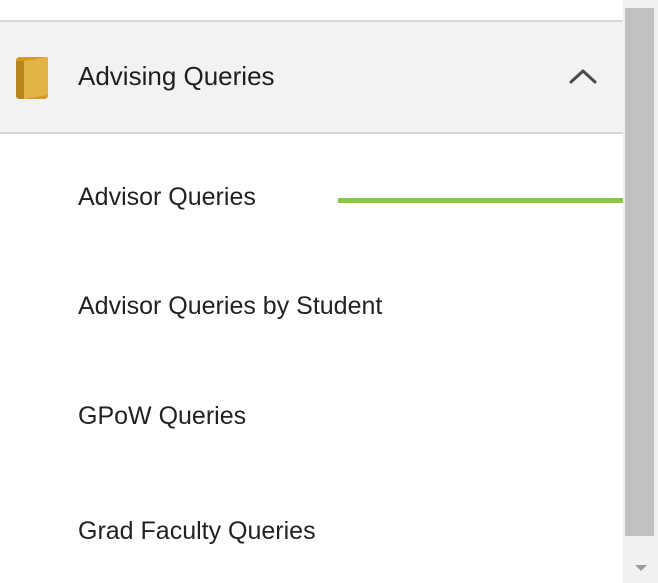 This screenshot has height=583, width=658. Describe the element at coordinates (197, 531) in the screenshot. I see `menu-item-grad-faculty-queries: Grad Faculty Queries` at that location.